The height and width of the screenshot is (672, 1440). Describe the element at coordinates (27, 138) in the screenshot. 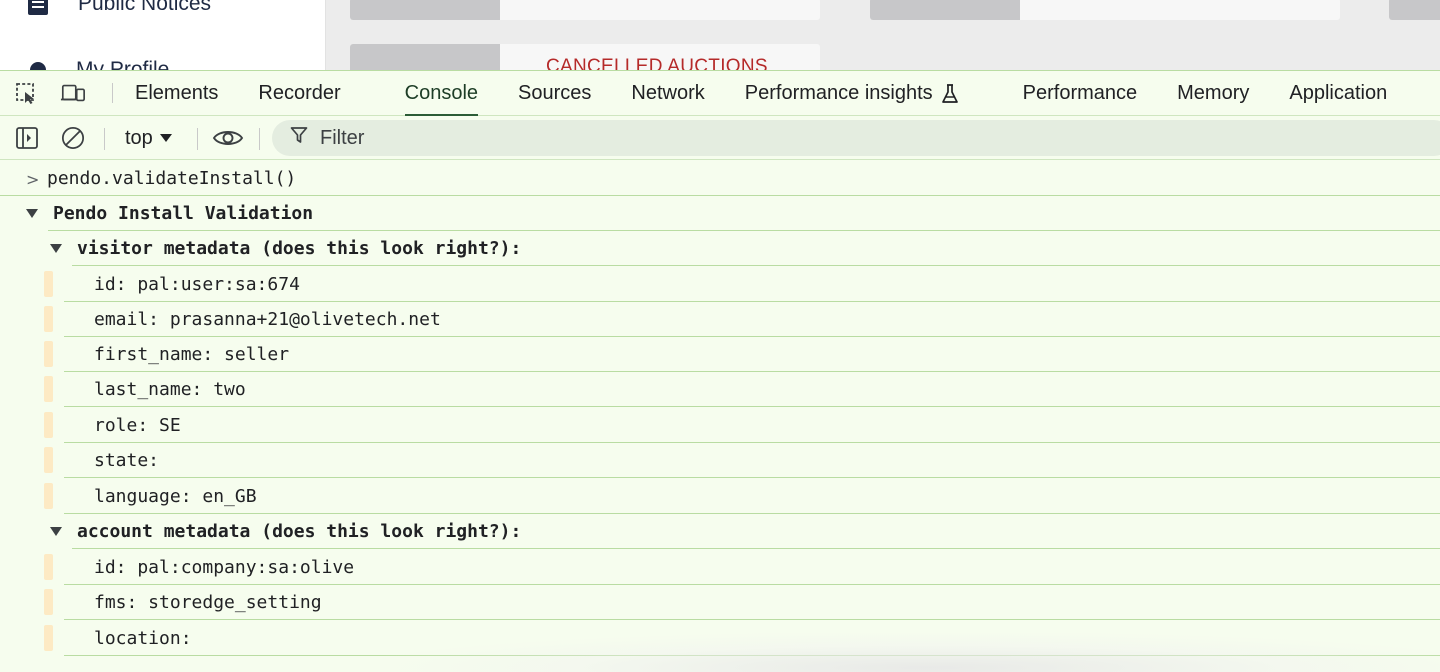

I see `show-sidebar-icon` at that location.